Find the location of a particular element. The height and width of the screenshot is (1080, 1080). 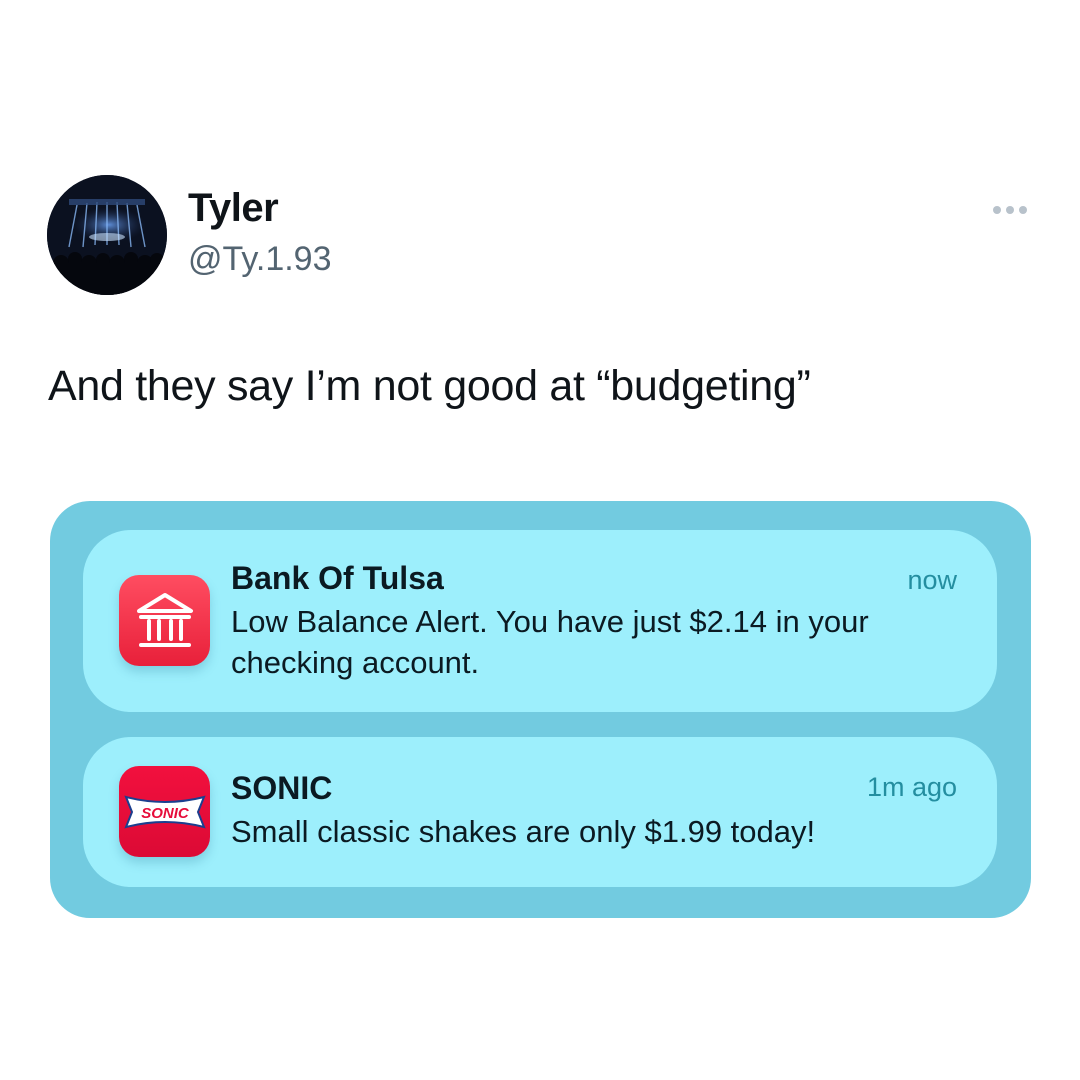

bank-building-icon is located at coordinates (164, 620).